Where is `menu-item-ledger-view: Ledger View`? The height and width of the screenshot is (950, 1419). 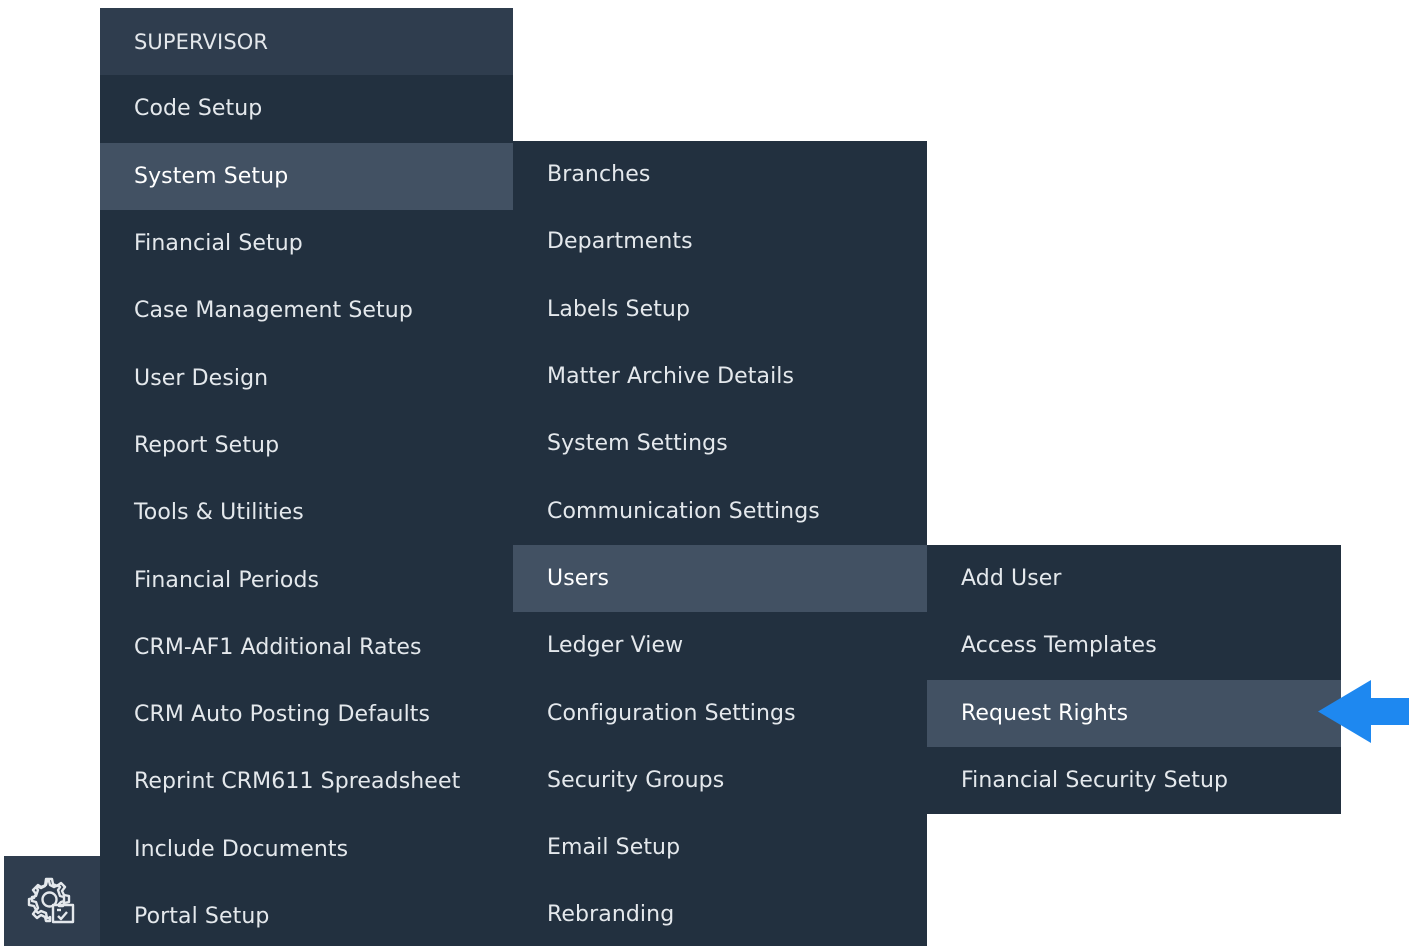 menu-item-ledger-view: Ledger View is located at coordinates (720, 645).